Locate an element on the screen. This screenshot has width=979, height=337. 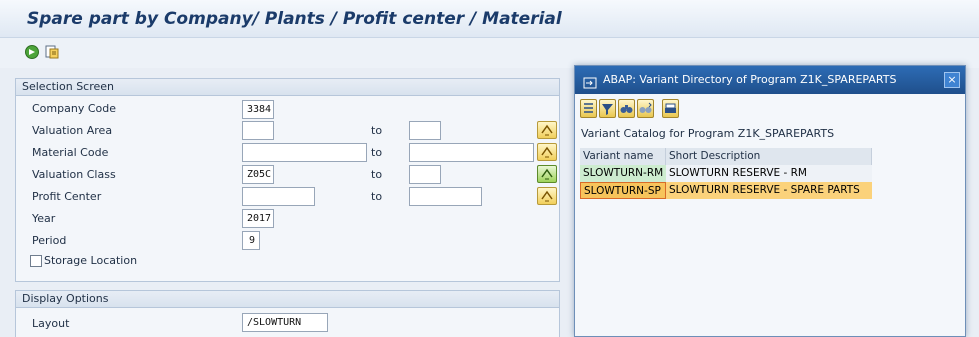
year-label: Year is located at coordinates (44, 218).